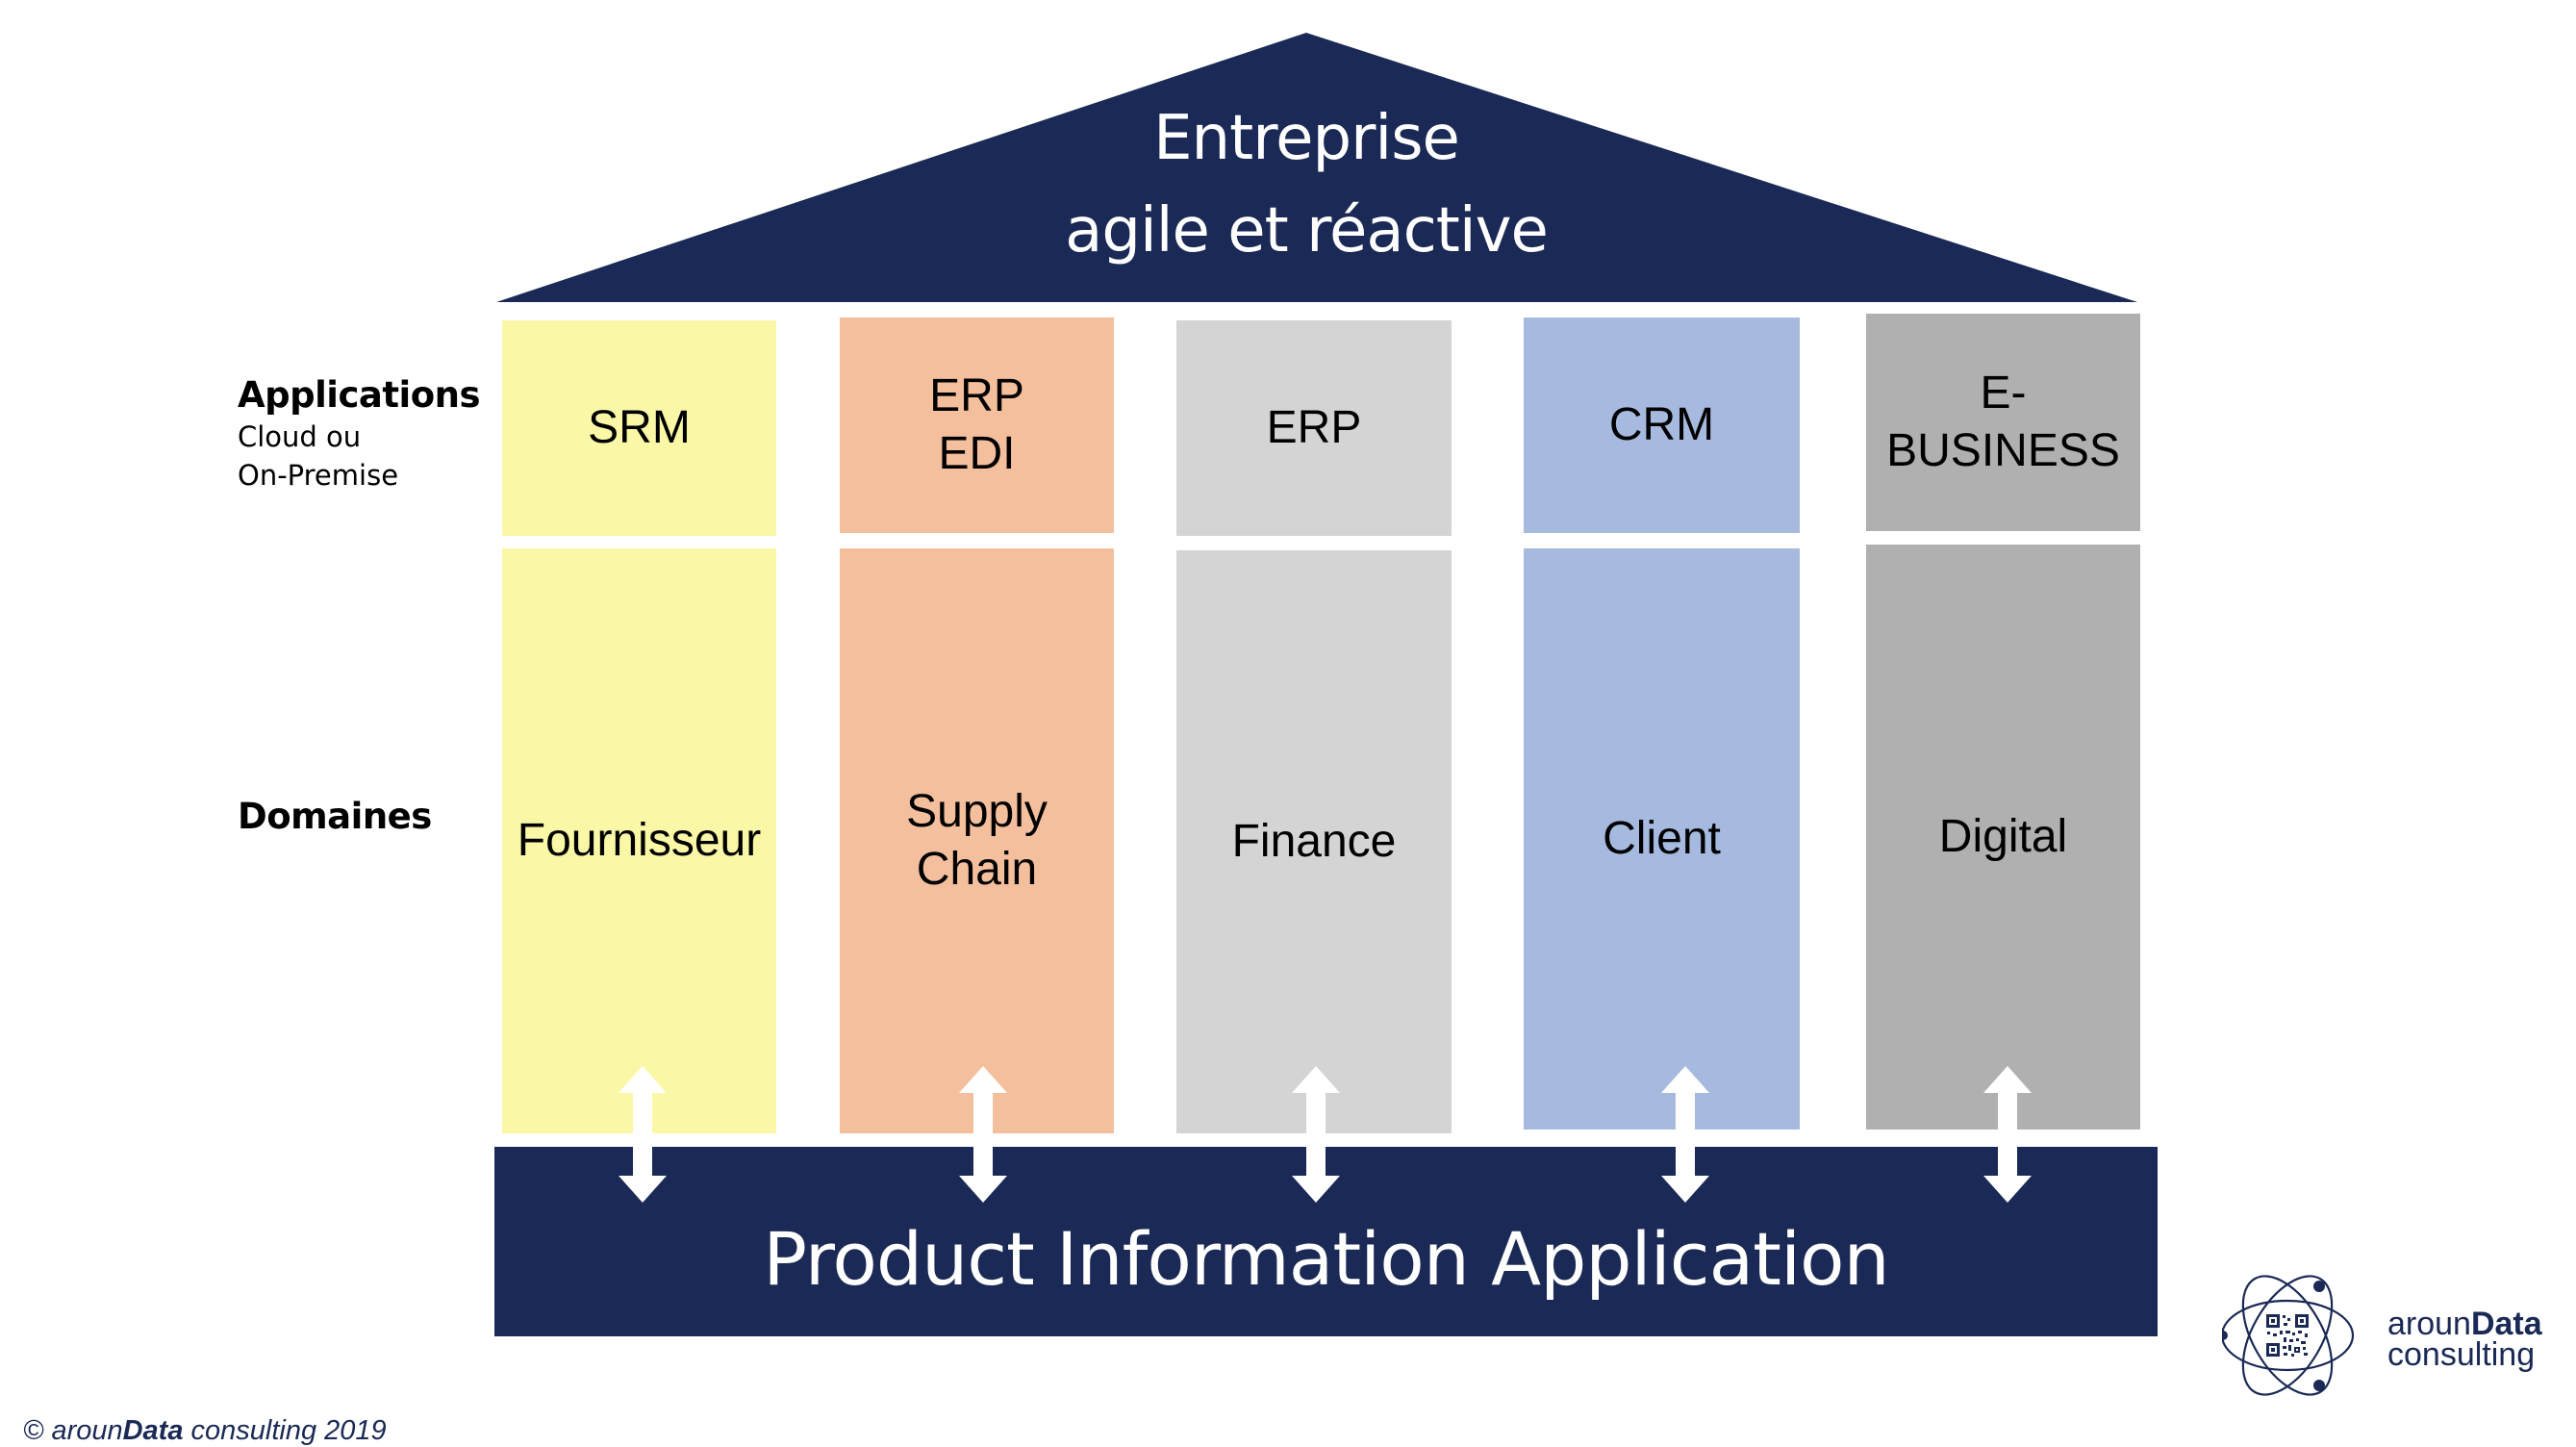 Image resolution: width=2576 pixels, height=1447 pixels. What do you see at coordinates (285, 1430) in the screenshot?
I see `copyright-rest: consulting 2019` at bounding box center [285, 1430].